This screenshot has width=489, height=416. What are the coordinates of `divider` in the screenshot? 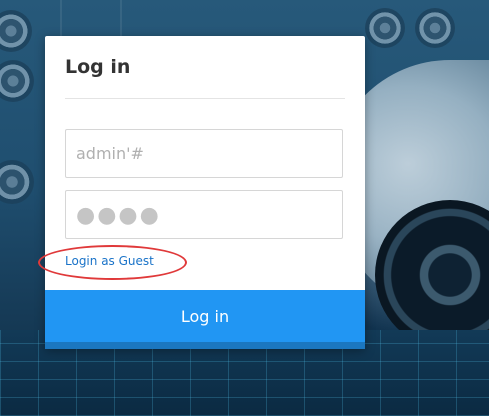 It's located at (205, 98).